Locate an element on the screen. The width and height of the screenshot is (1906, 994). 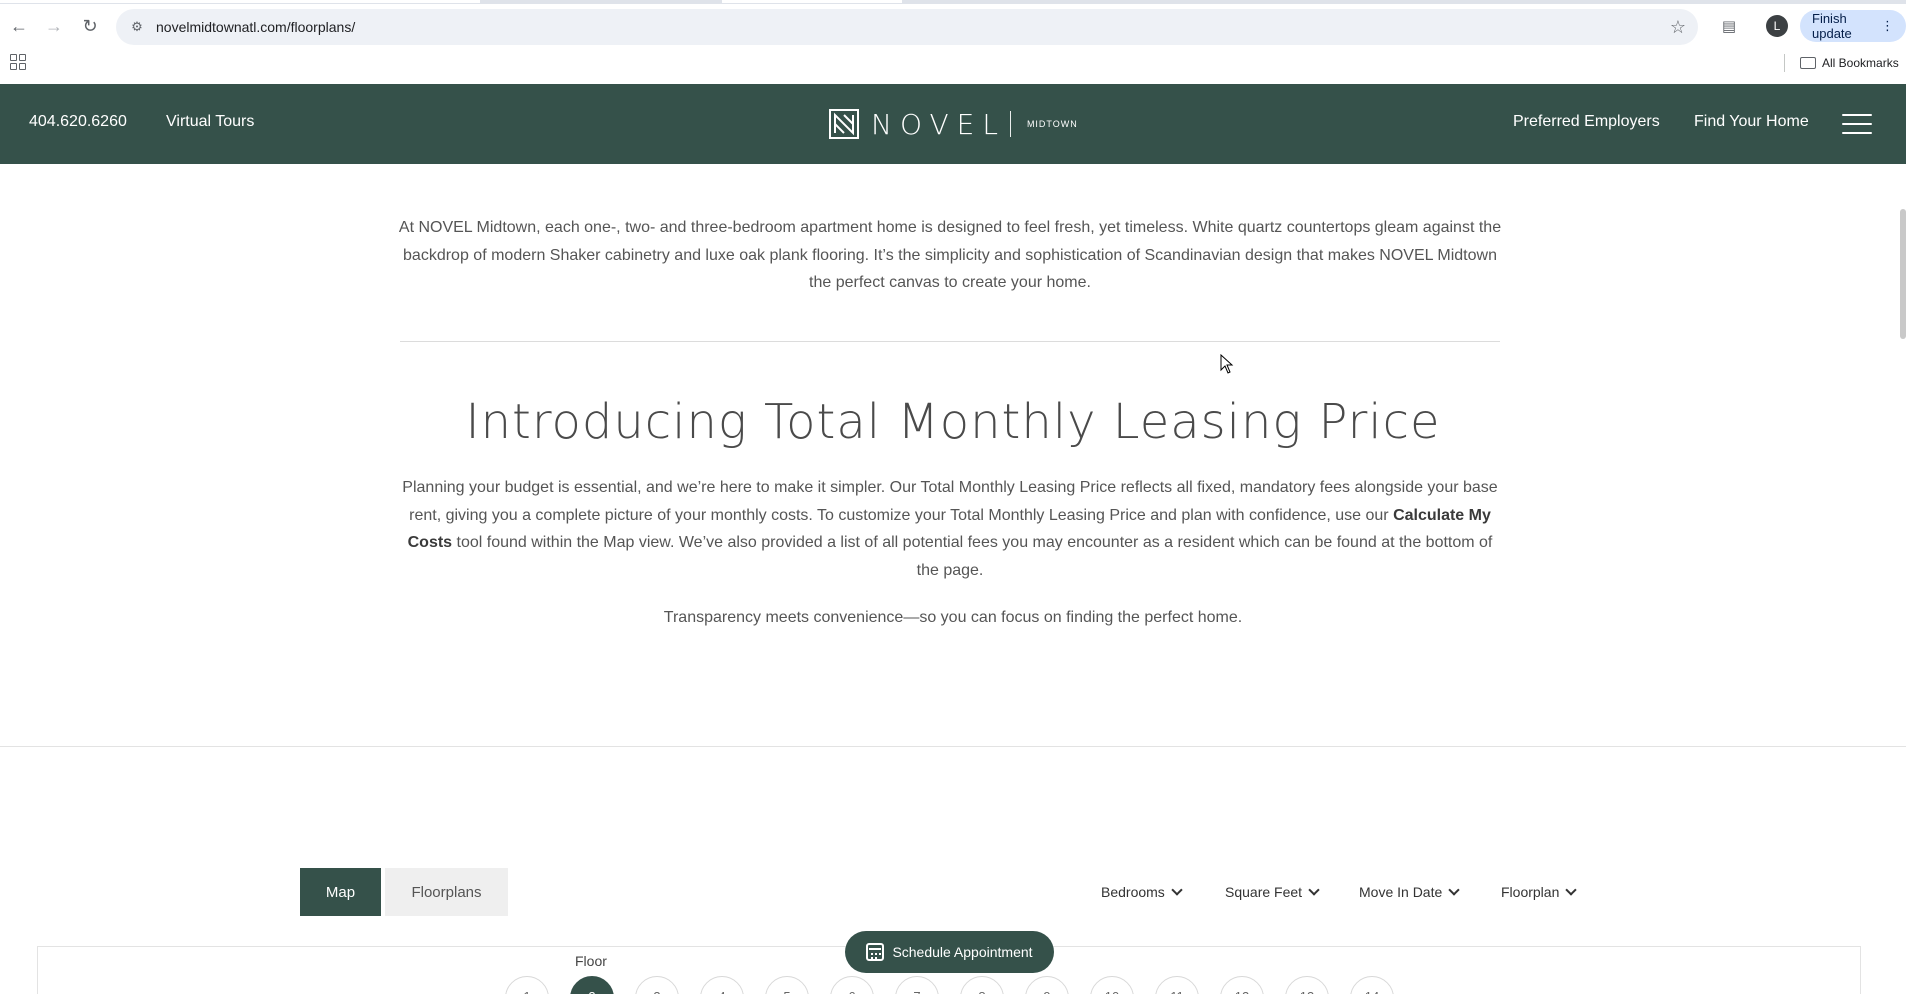
schedule-appointment-label: Schedule Appointment is located at coordinates (962, 952).